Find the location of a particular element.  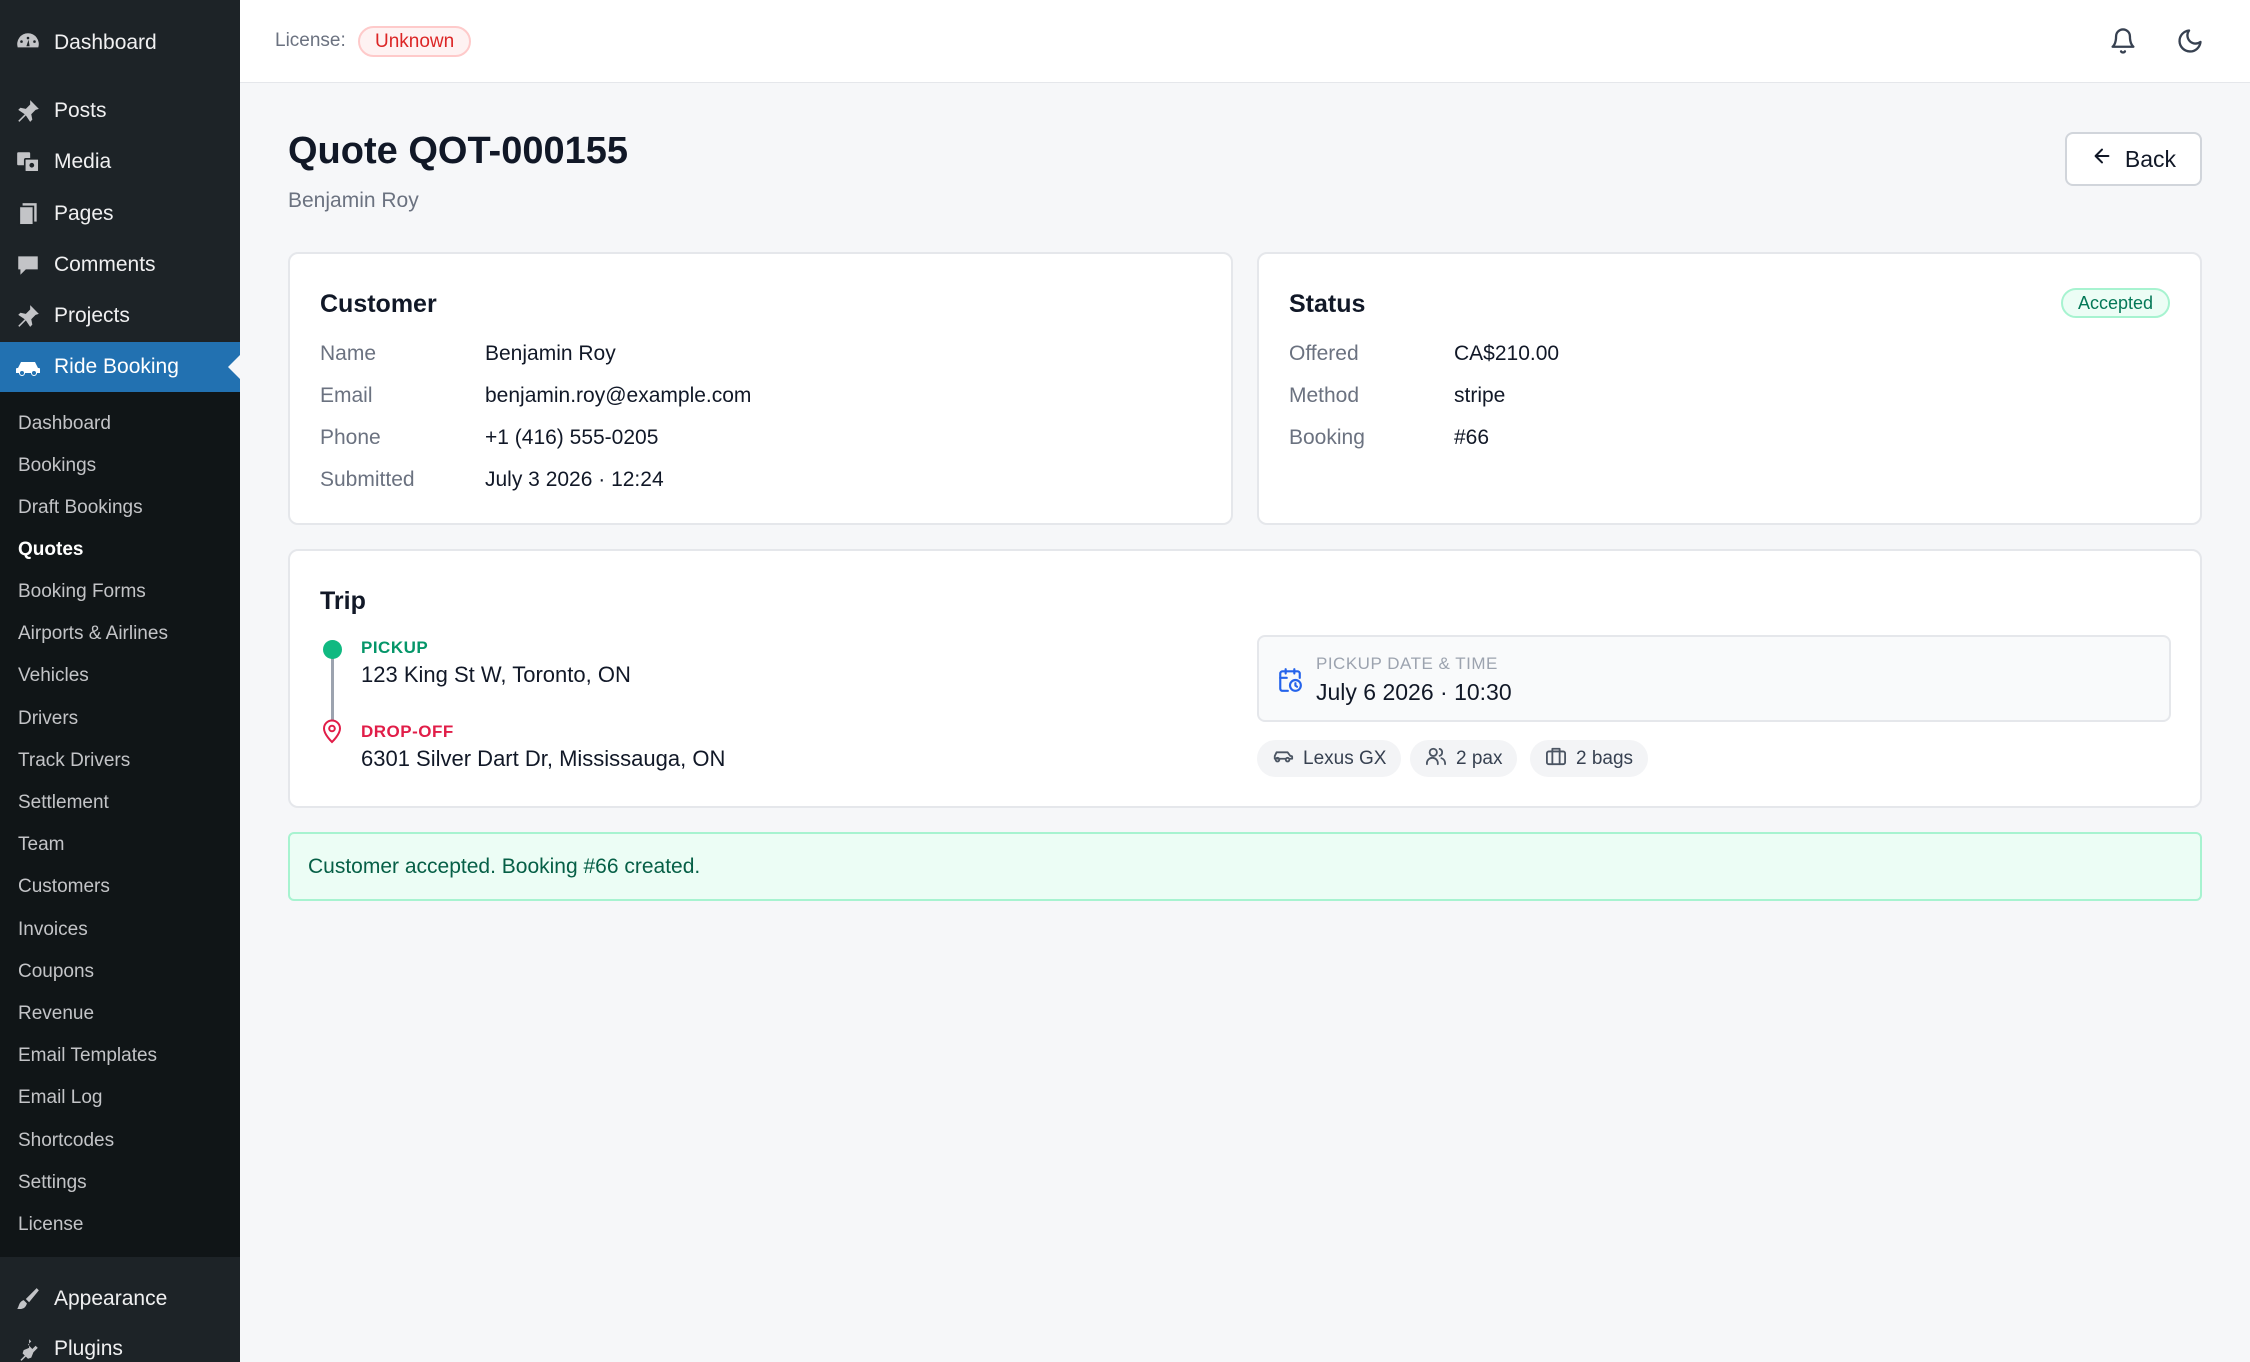

trip-card-title: Trip is located at coordinates (343, 601).